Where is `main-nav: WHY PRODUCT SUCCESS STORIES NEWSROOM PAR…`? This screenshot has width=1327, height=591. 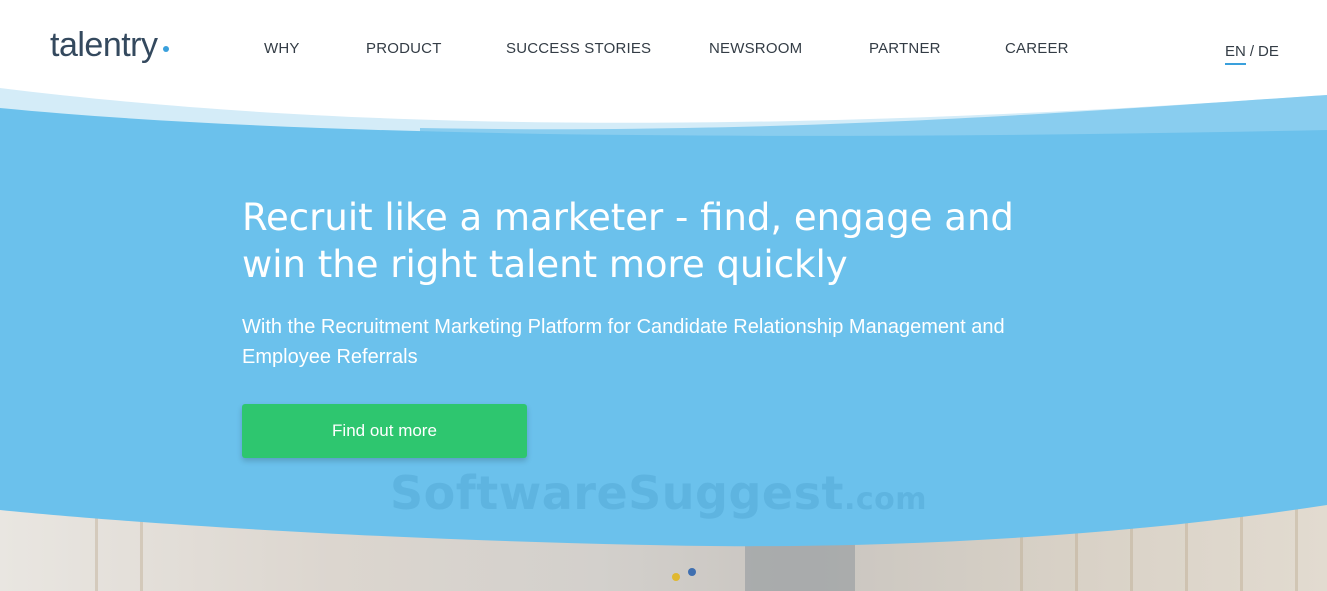
main-nav: WHY PRODUCT SUCCESS STORIES NEWSROOM PAR… is located at coordinates (663, 50).